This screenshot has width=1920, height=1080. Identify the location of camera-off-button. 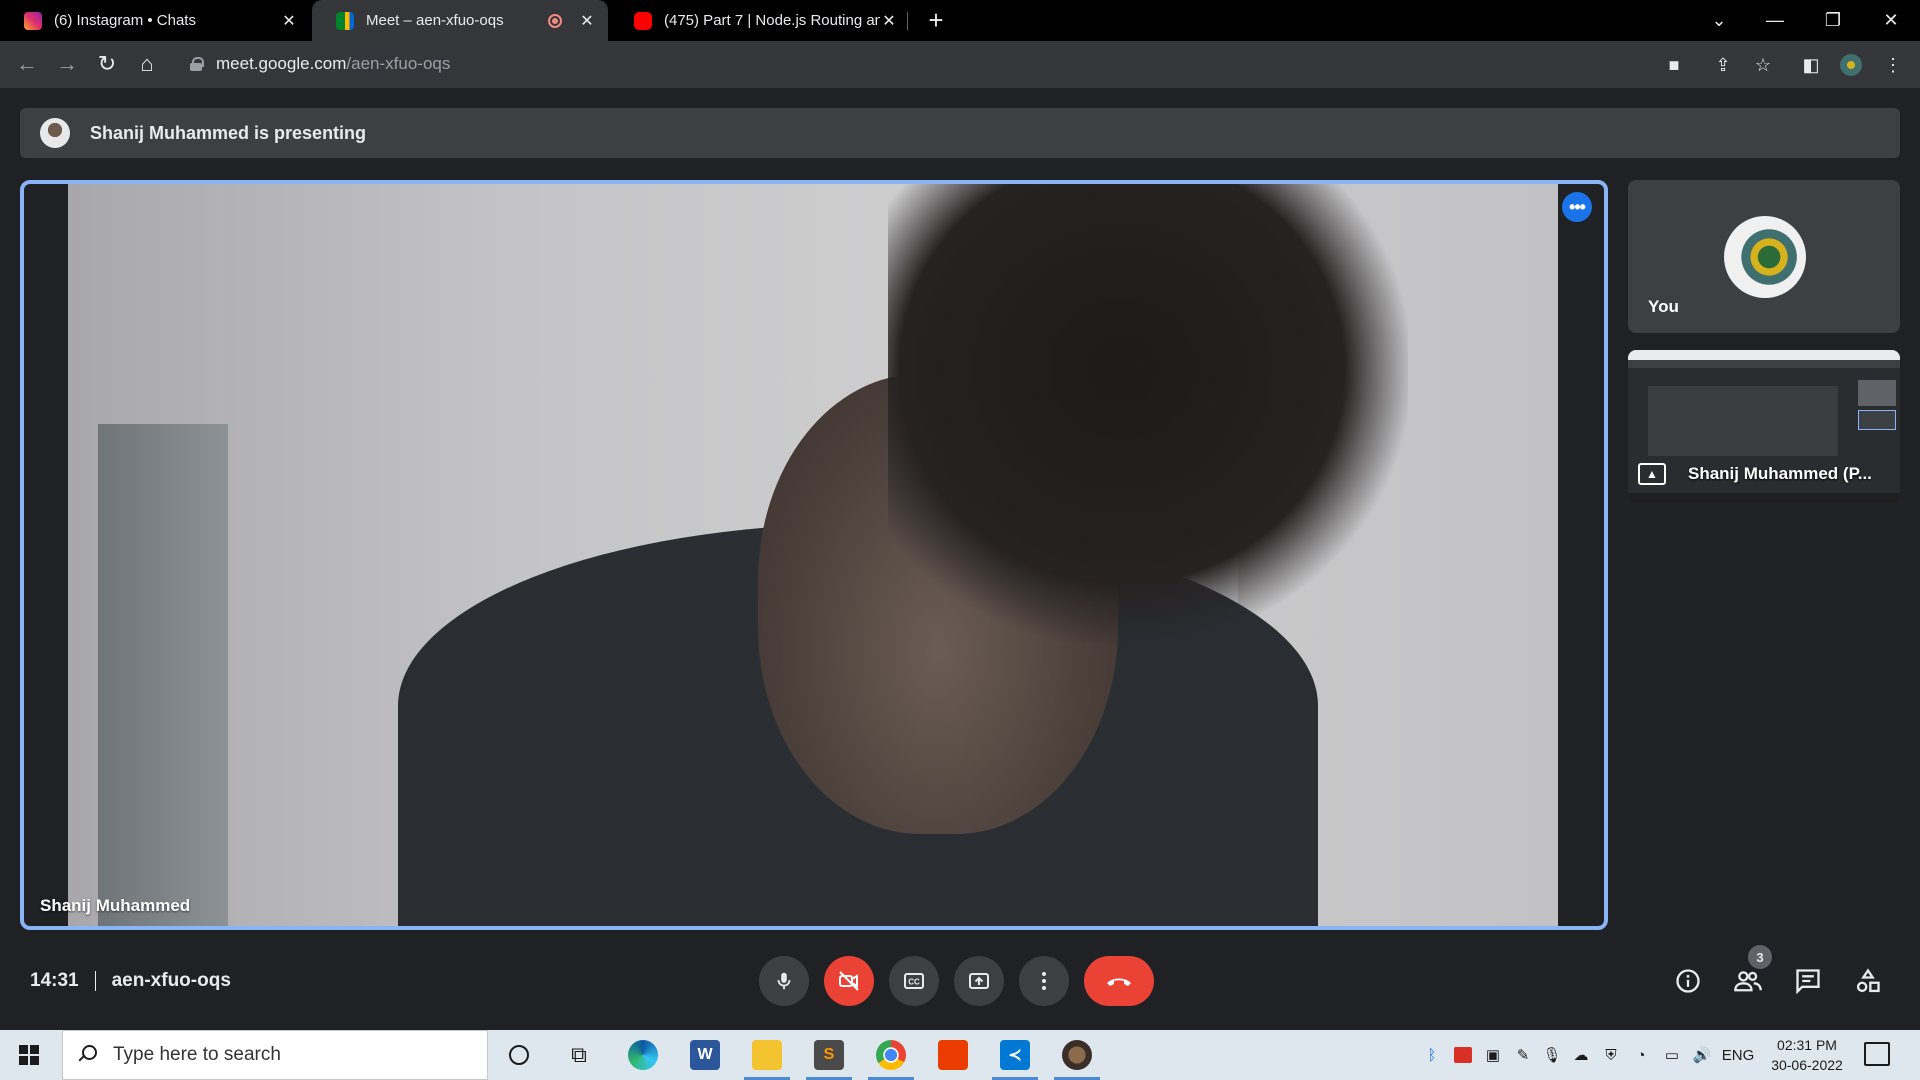
(849, 981).